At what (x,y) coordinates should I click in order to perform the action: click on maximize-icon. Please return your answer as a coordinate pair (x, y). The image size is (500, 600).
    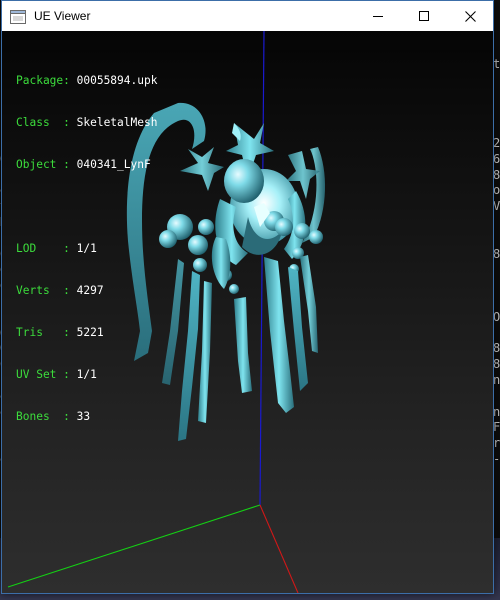
    Looking at the image, I should click on (424, 16).